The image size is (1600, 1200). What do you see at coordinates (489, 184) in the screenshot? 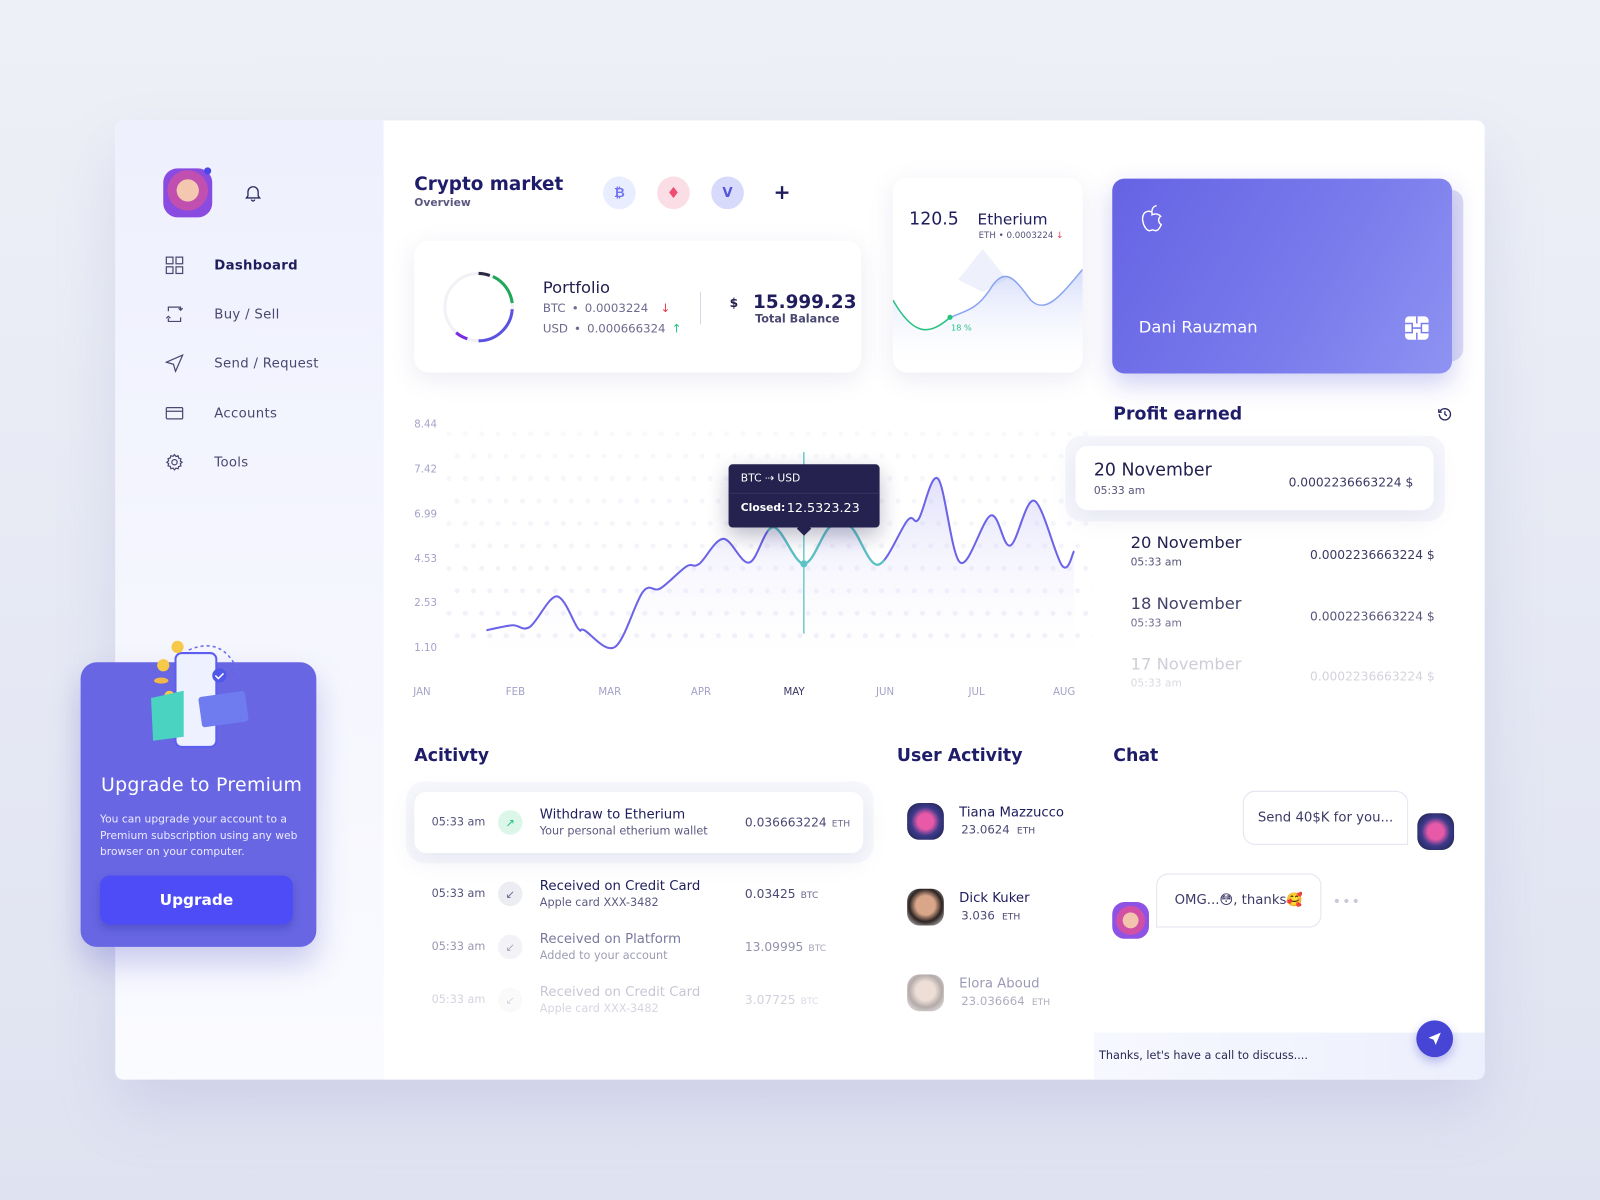
I see `page-title: Crypto market` at bounding box center [489, 184].